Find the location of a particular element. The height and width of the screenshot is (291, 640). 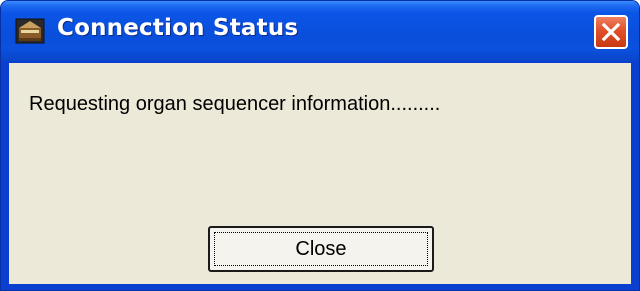

close-button: Close is located at coordinates (321, 249).